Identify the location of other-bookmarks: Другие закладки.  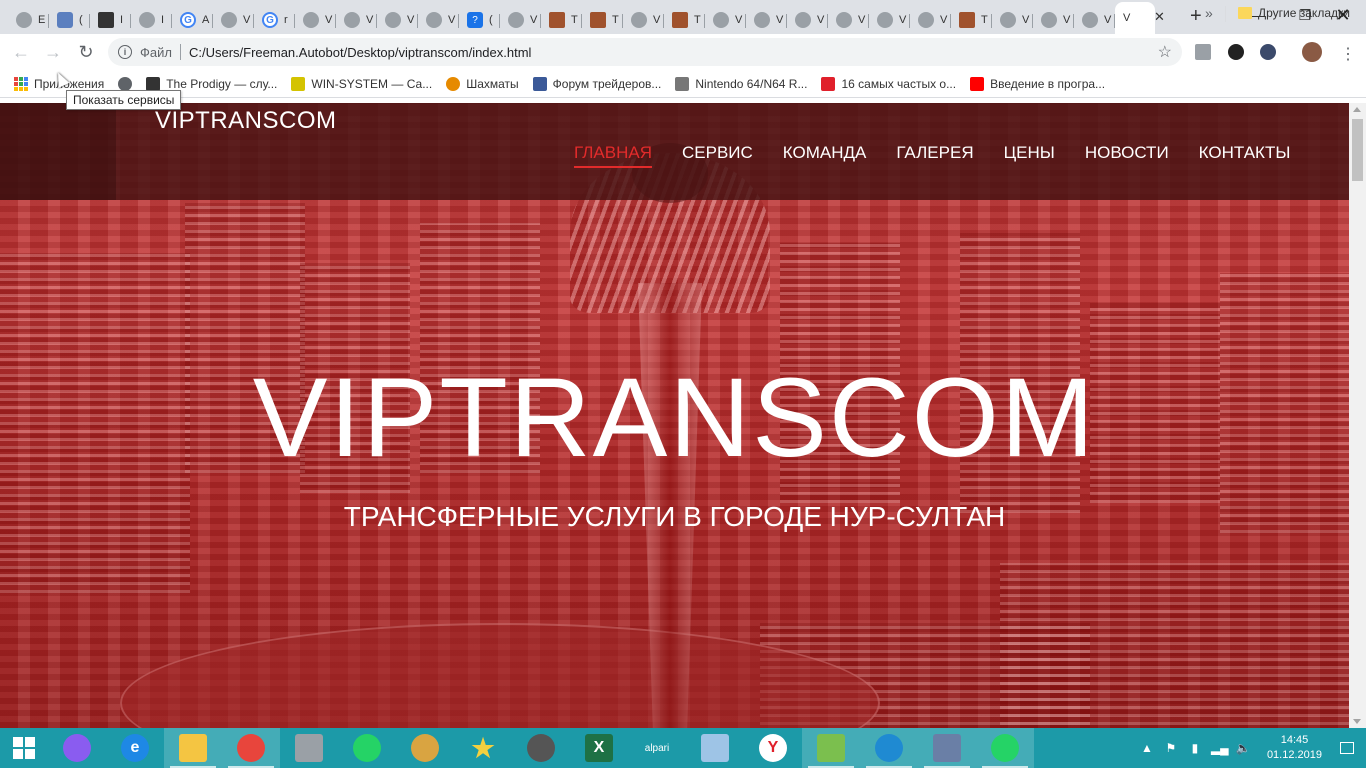
(1294, 13).